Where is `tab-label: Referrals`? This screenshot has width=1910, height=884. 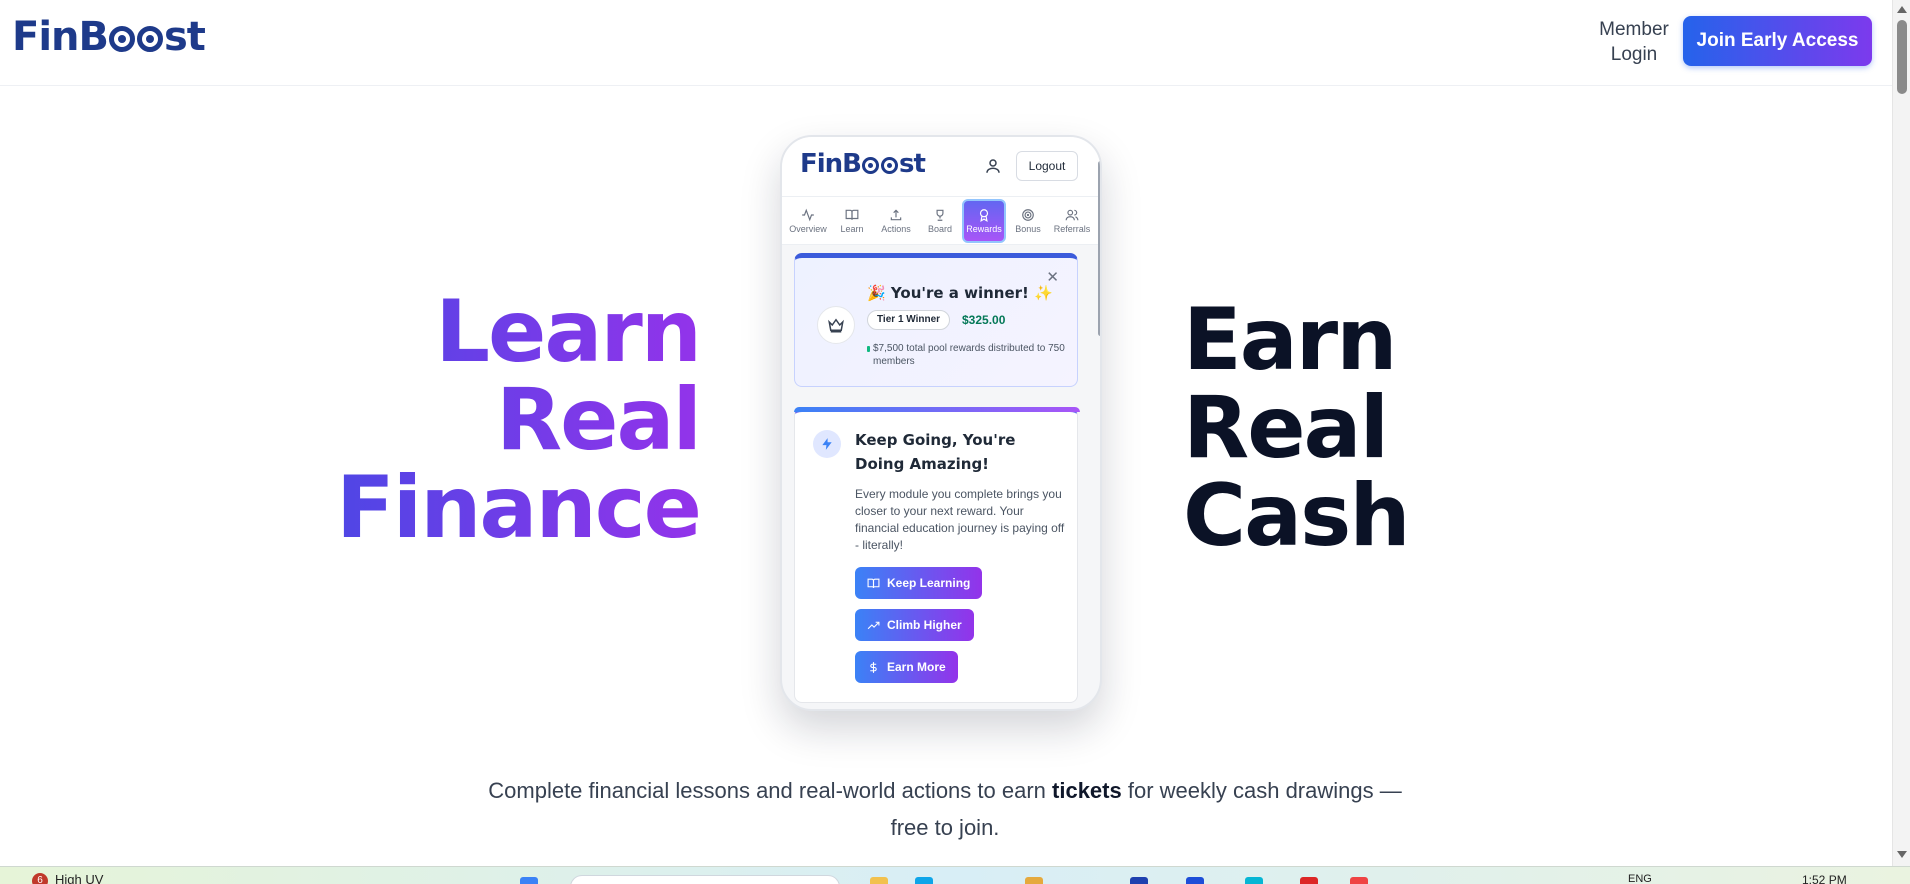
tab-label: Referrals is located at coordinates (1072, 229).